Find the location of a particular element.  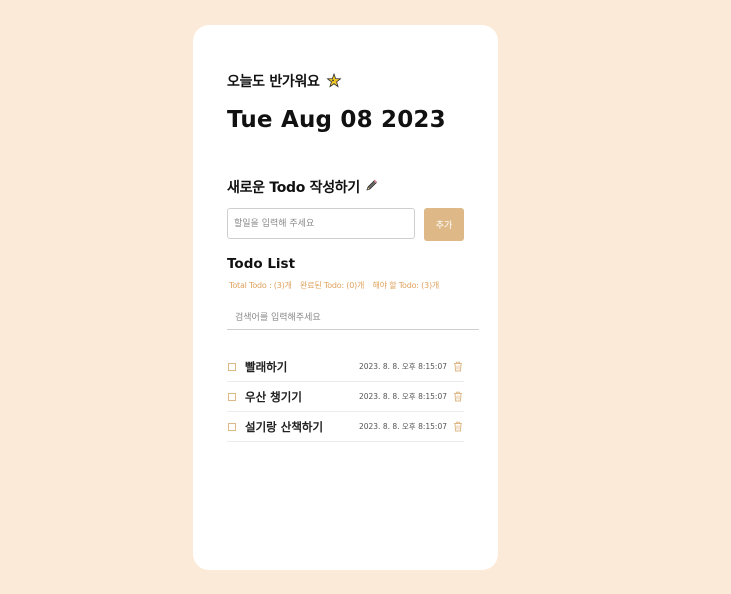

new-todo-input is located at coordinates (321, 223).